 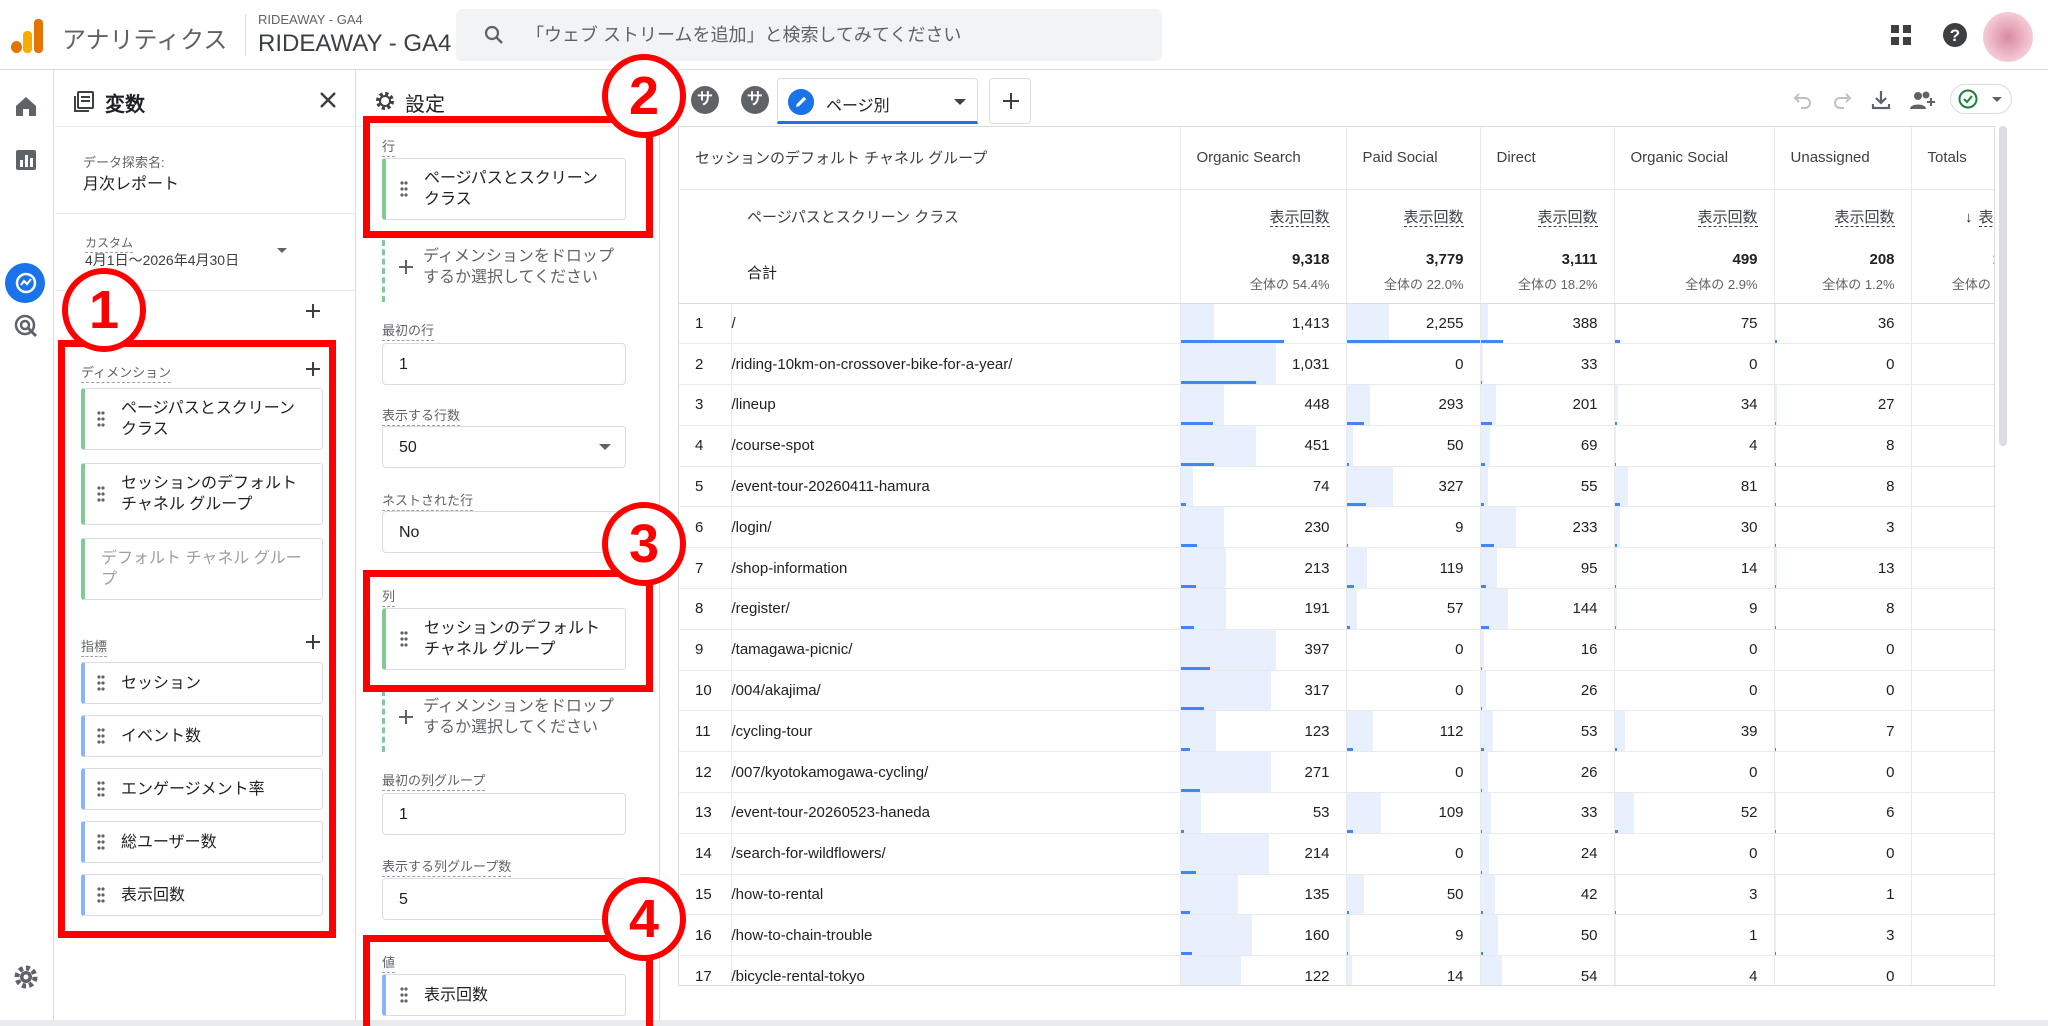 I want to click on table-row: 9/tamagawa-picnic/397 0 16 0 0 413, so click(x=1336, y=650).